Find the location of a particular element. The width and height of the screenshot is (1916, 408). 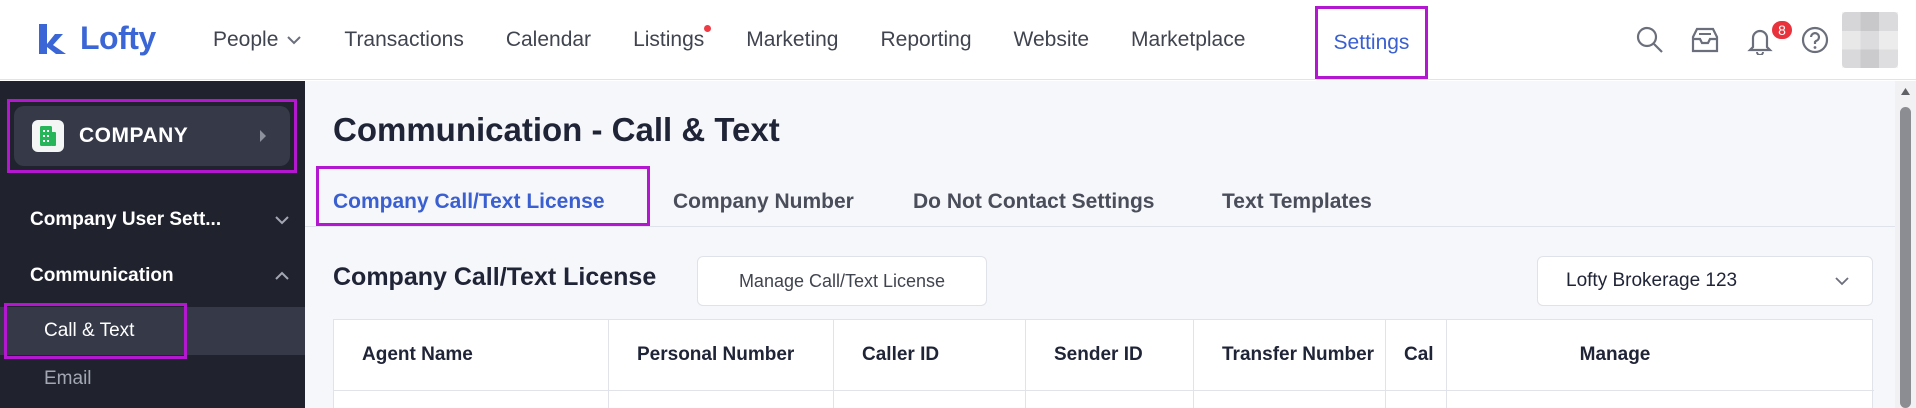

nav-listings: Listings is located at coordinates (672, 38).